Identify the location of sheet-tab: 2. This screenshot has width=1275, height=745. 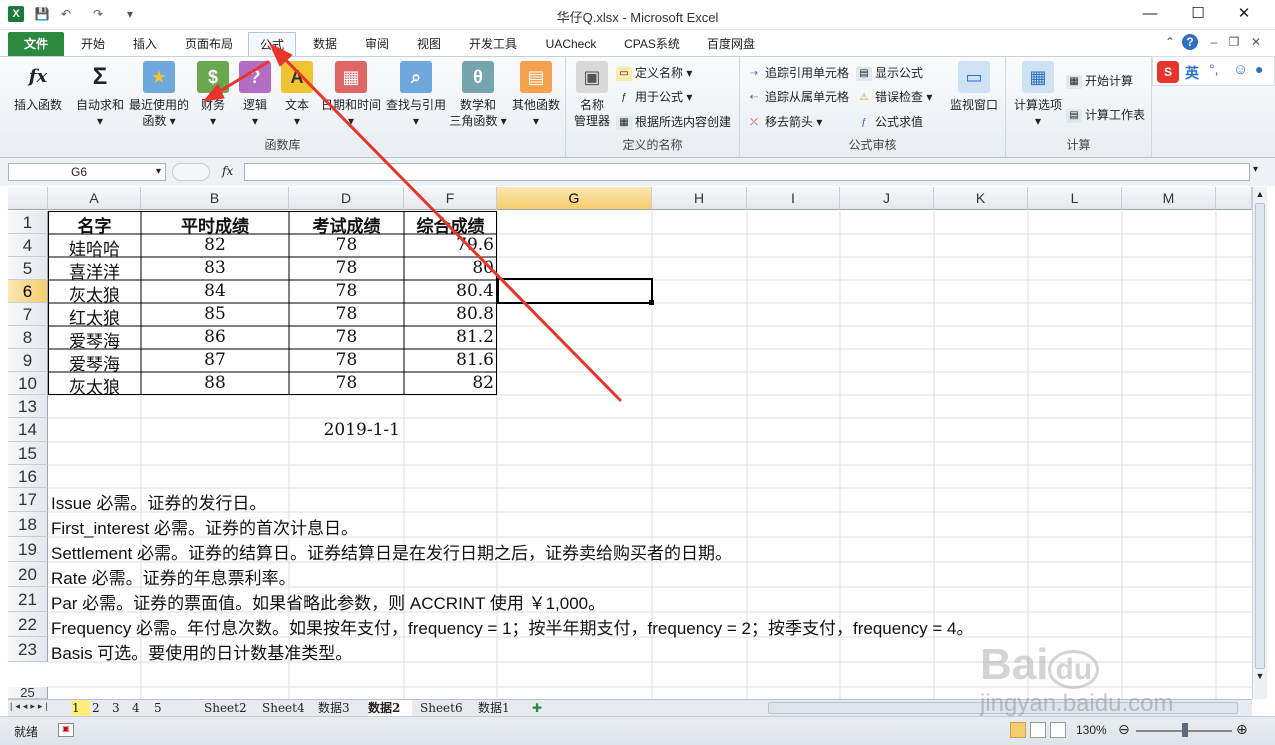
(101, 708).